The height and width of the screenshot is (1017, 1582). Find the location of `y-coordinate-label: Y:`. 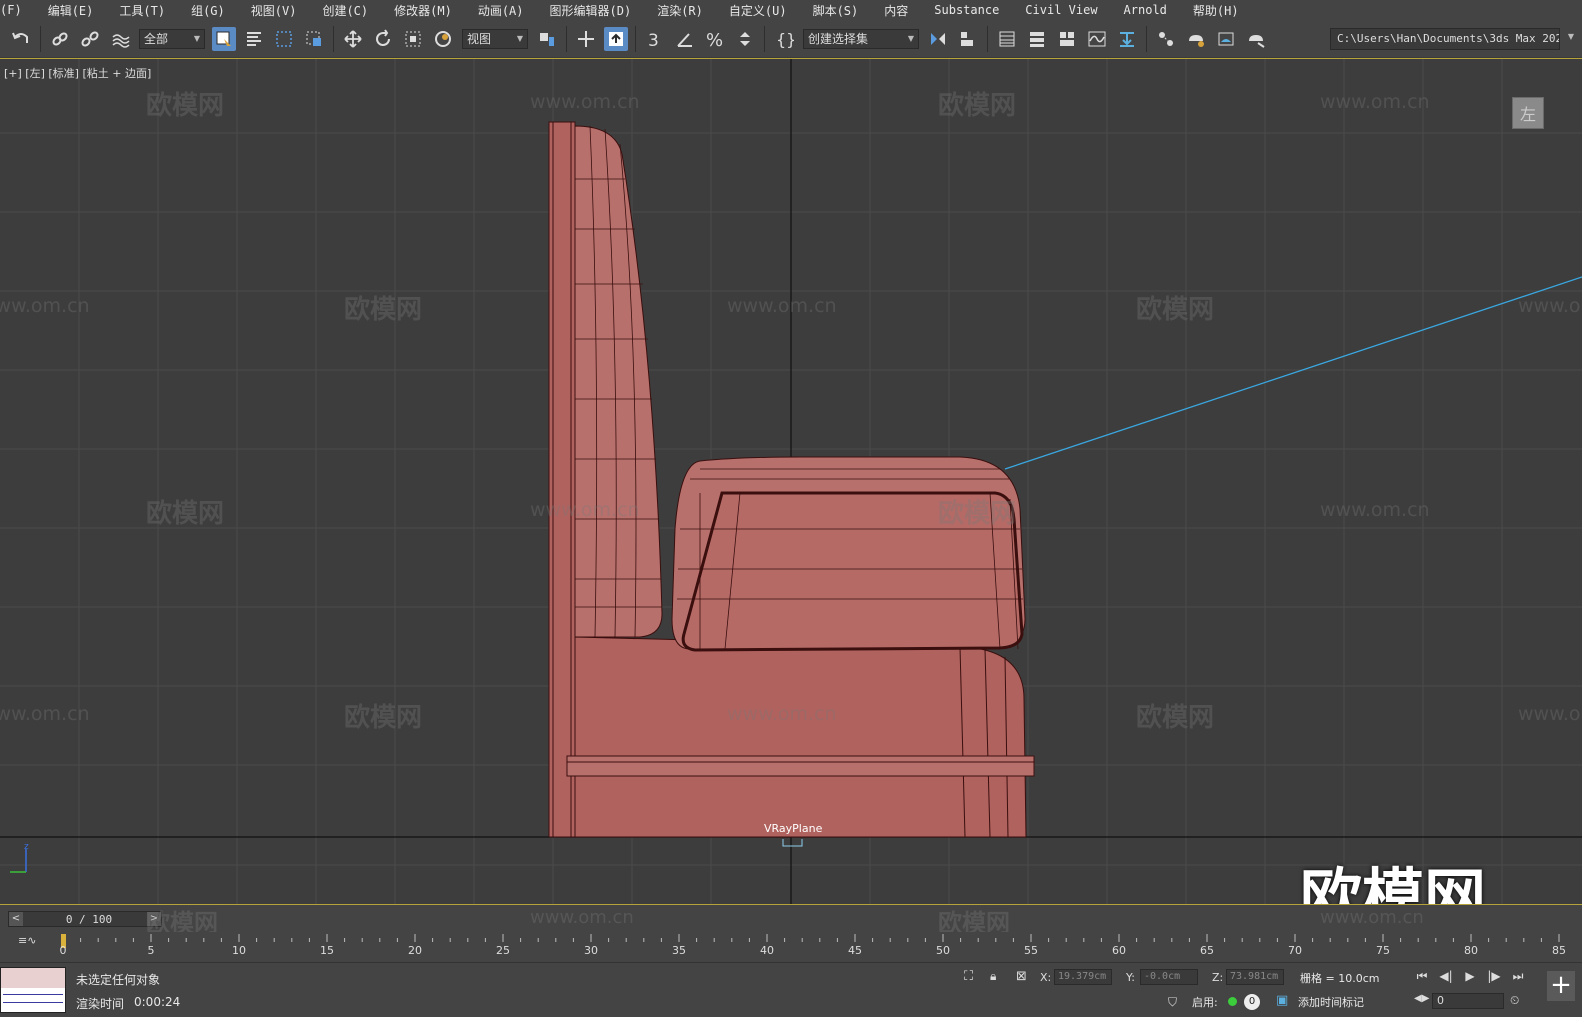

y-coordinate-label: Y: is located at coordinates (1130, 977).